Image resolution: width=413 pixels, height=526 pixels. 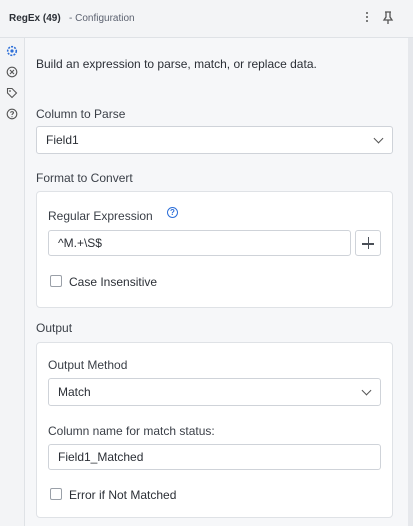 What do you see at coordinates (12, 113) in the screenshot?
I see `help-circle-icon` at bounding box center [12, 113].